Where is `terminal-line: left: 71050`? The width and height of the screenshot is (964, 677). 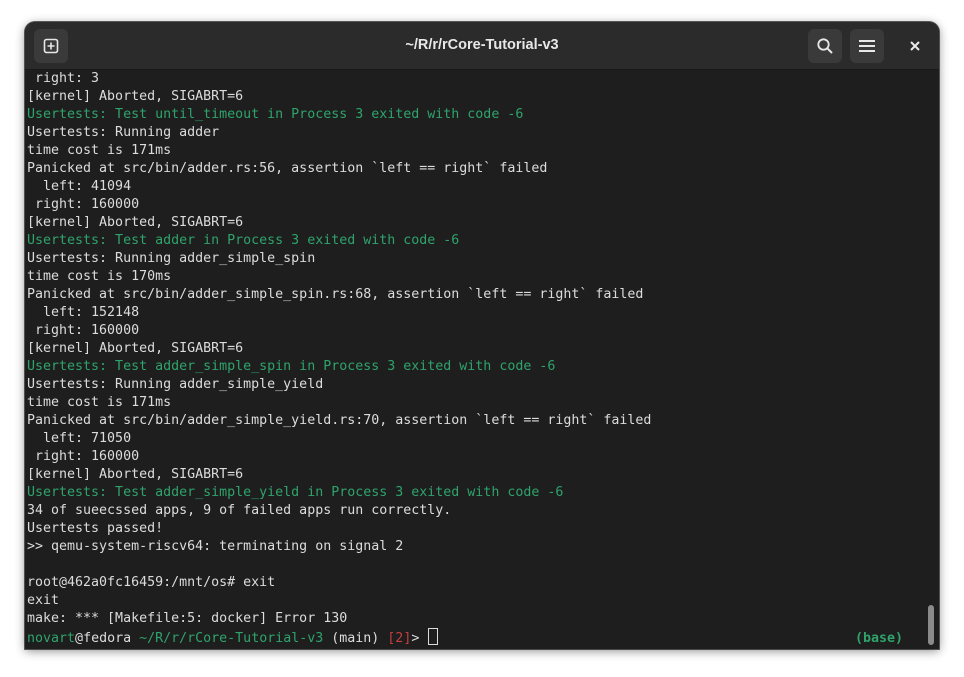 terminal-line: left: 71050 is located at coordinates (79, 438).